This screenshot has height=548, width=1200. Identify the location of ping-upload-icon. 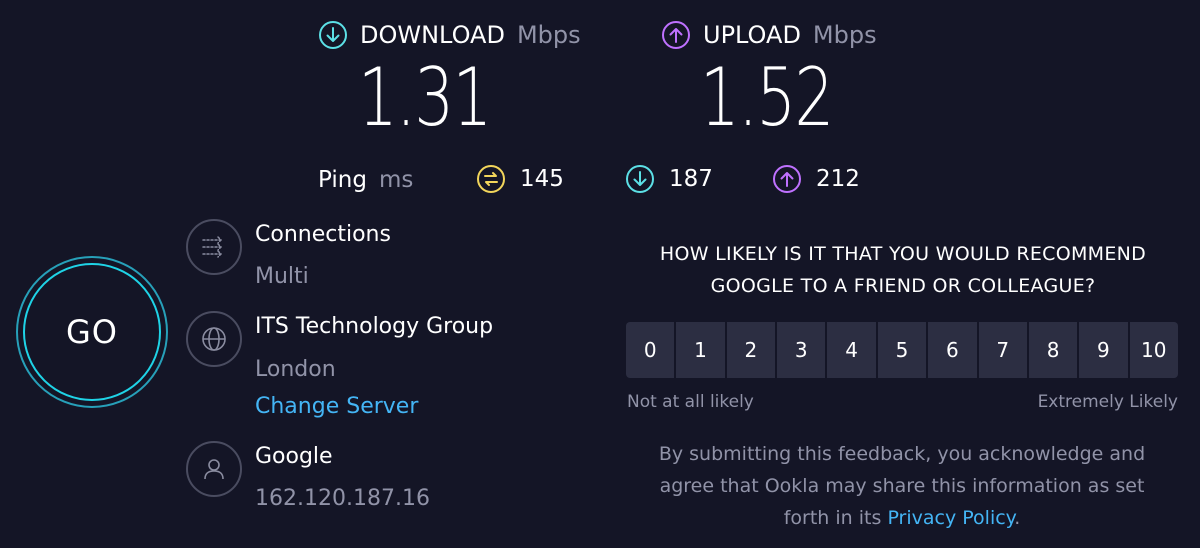
(787, 179).